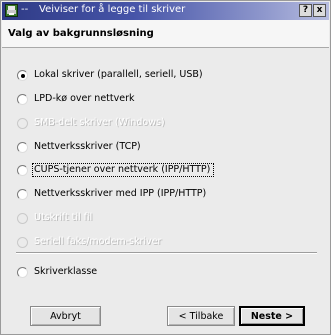 This screenshot has height=335, width=331. Describe the element at coordinates (118, 74) in the screenshot. I see `option-label: Lokal skriver (parallell, seriell, USB)` at that location.